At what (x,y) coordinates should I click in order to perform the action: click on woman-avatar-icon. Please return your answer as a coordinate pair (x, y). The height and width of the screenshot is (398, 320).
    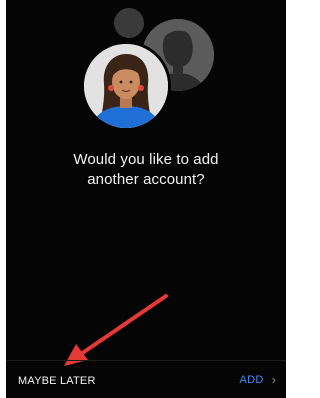
    Looking at the image, I should click on (126, 86).